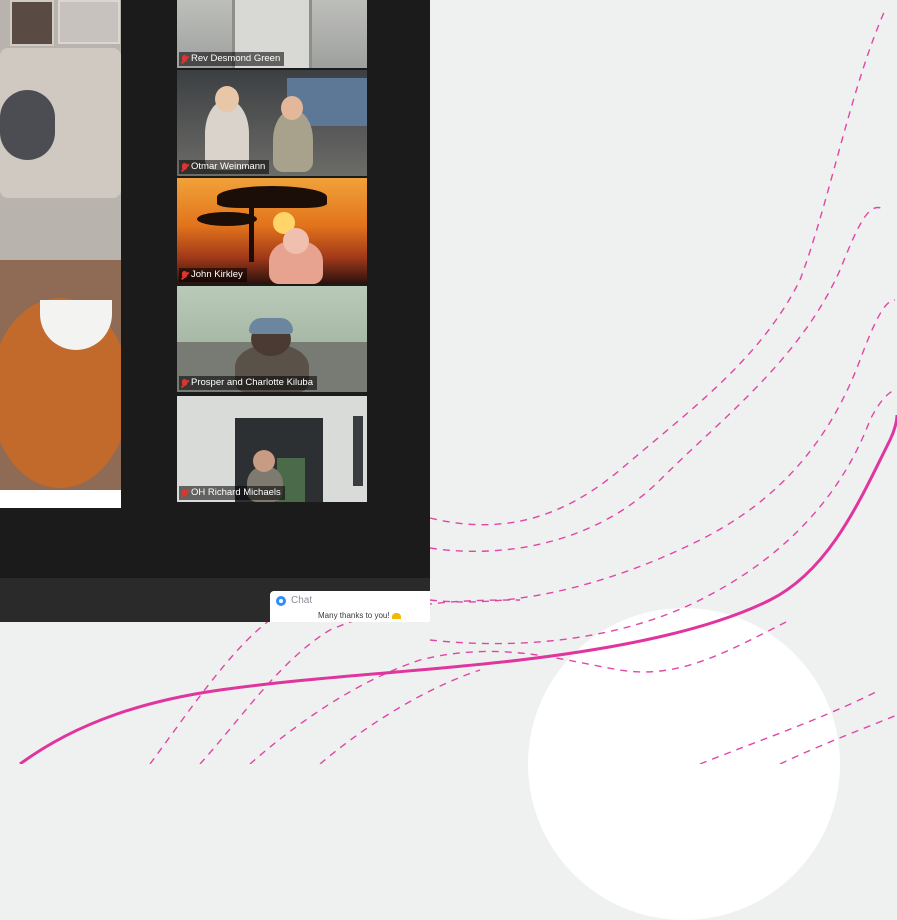 Image resolution: width=897 pixels, height=920 pixels. I want to click on participant-nameplate: John Kirkley, so click(213, 275).